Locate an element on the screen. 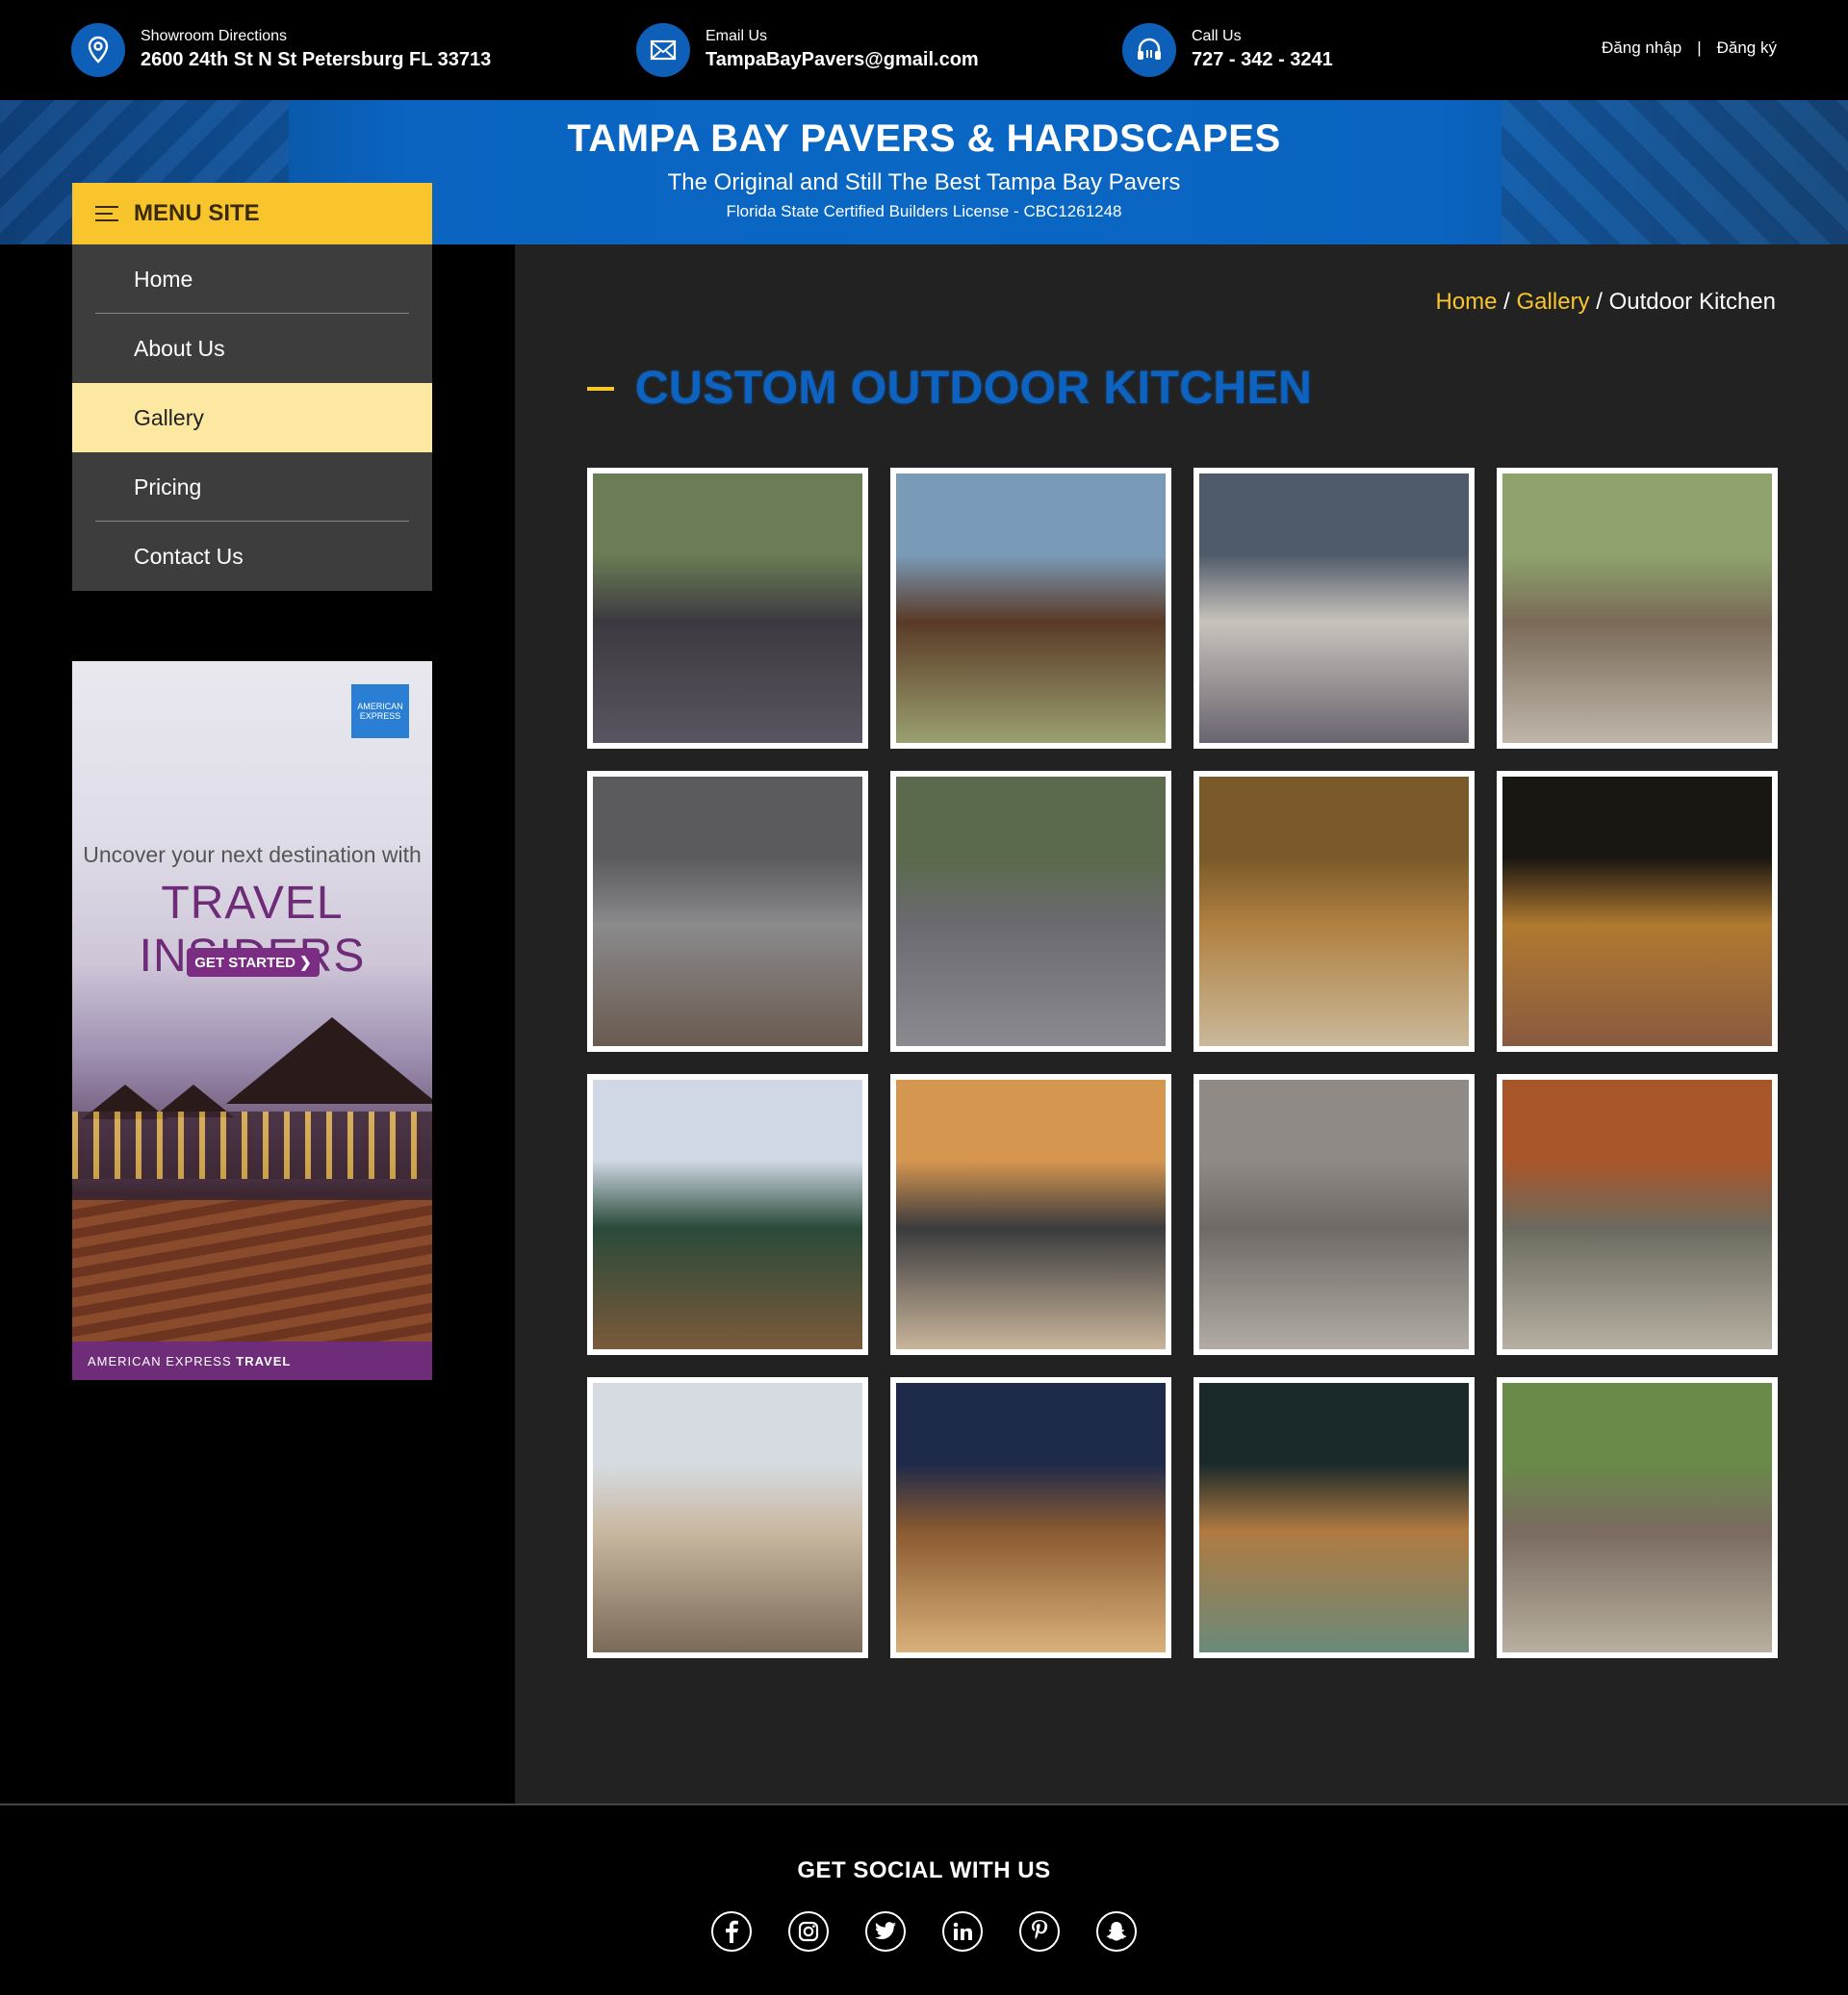  headset-icon is located at coordinates (1149, 50).